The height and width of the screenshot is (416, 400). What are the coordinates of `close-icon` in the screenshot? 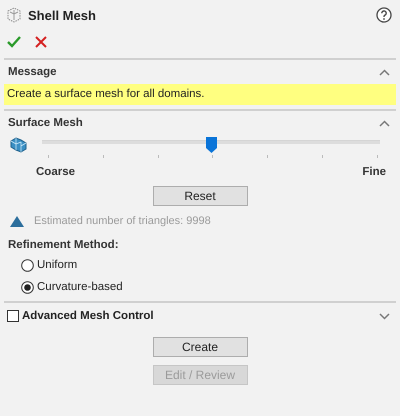 It's located at (41, 42).